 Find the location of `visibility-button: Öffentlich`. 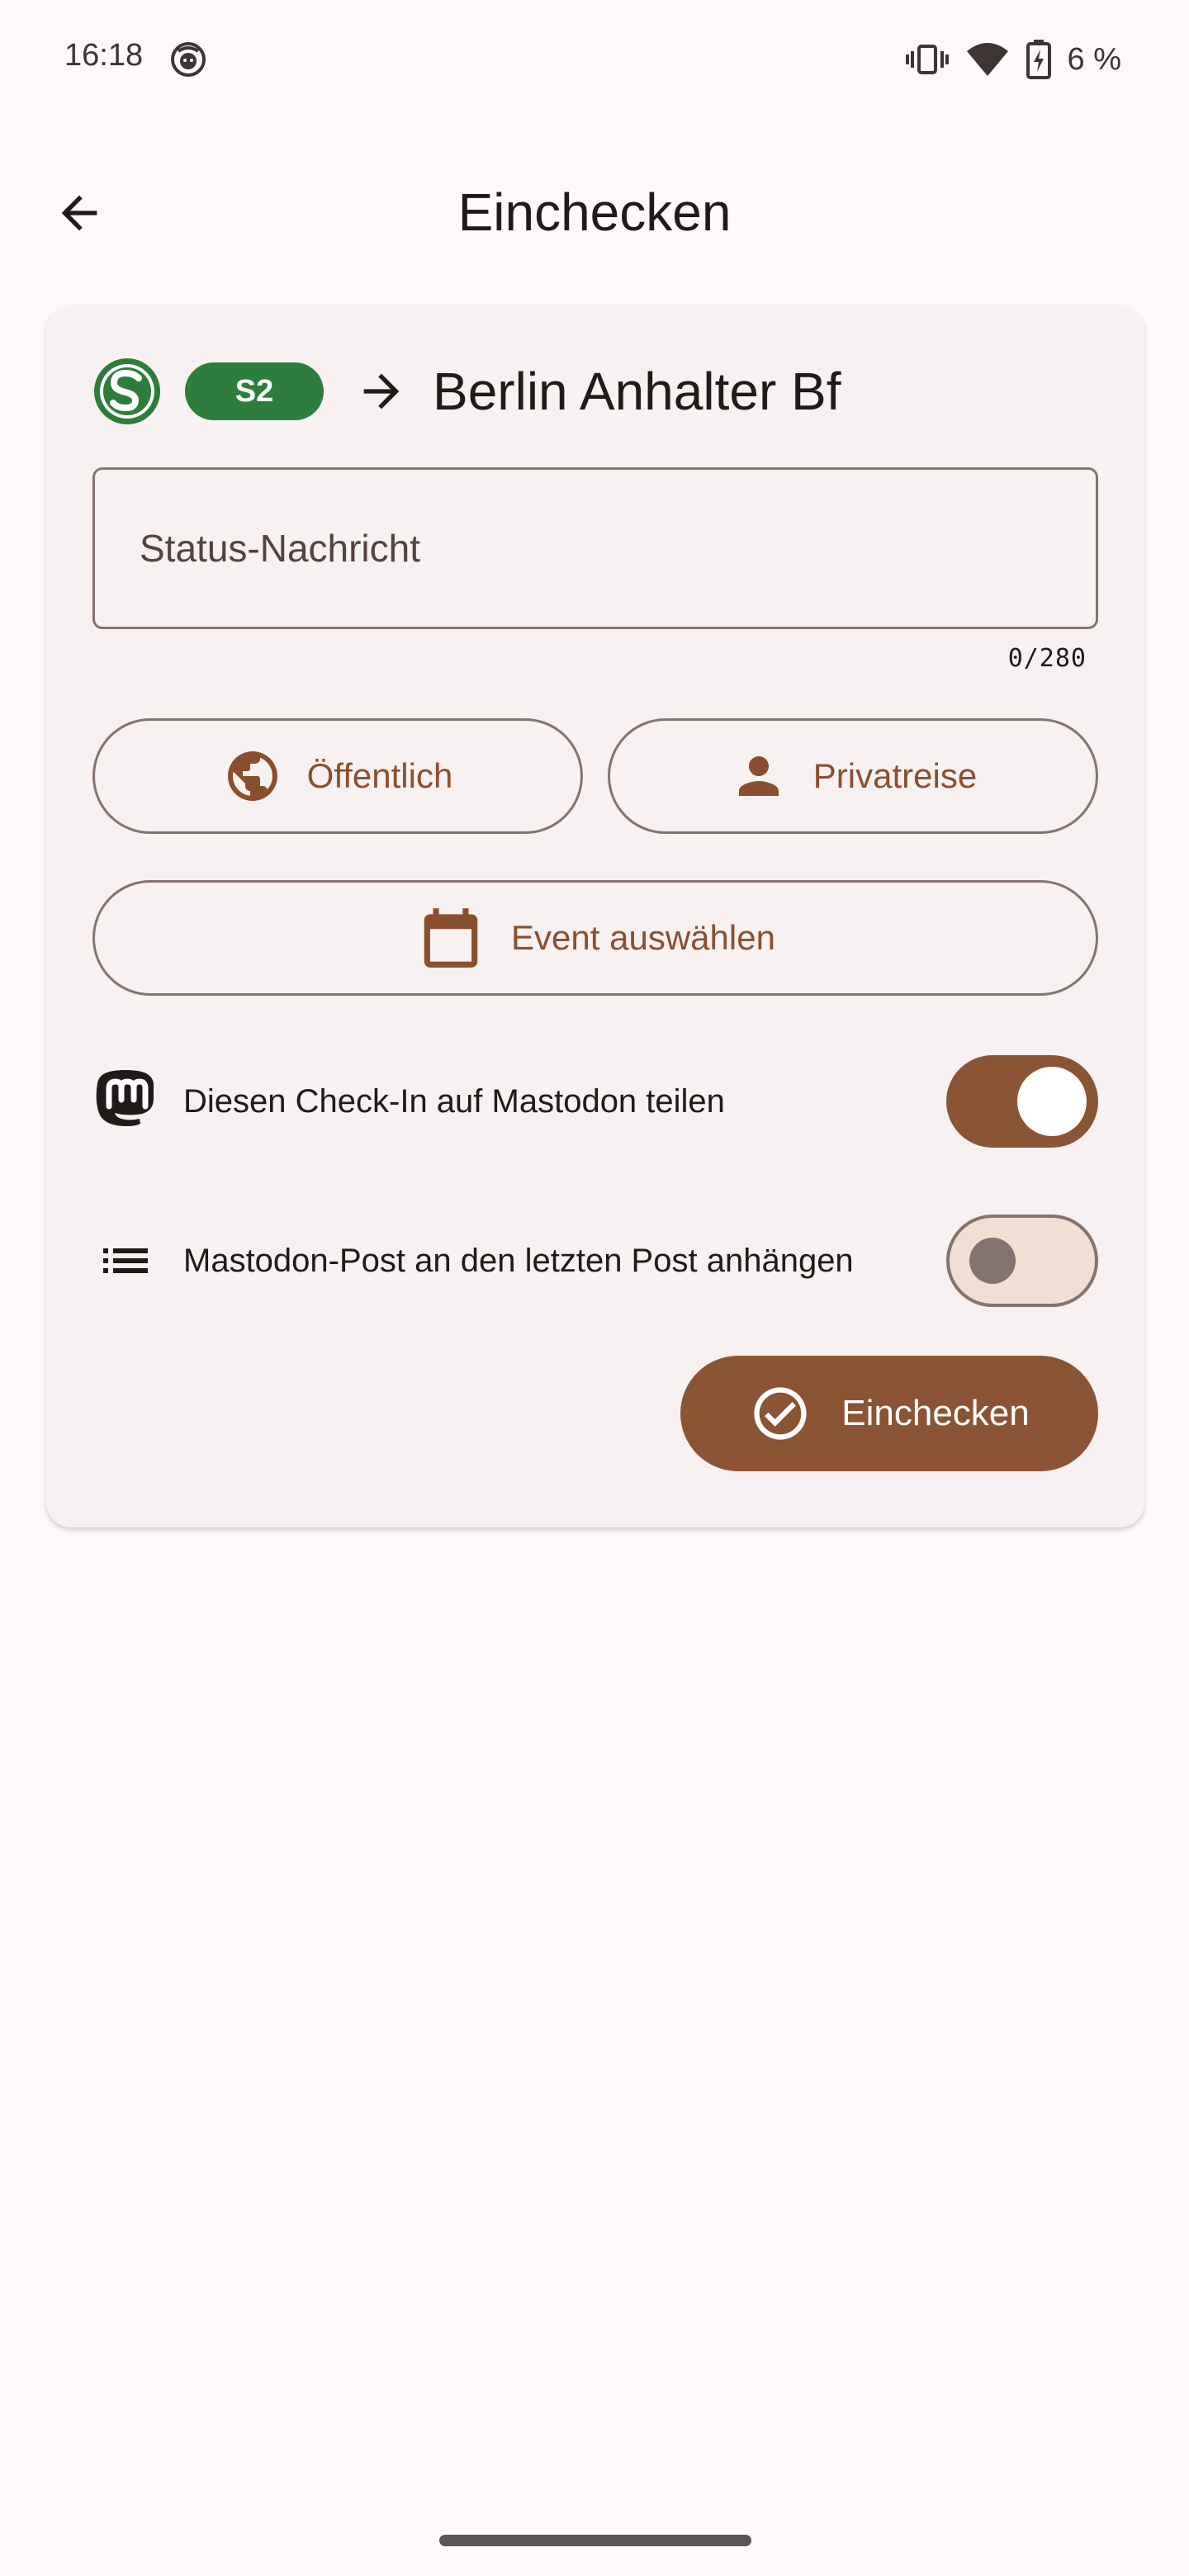

visibility-button: Öffentlich is located at coordinates (337, 776).